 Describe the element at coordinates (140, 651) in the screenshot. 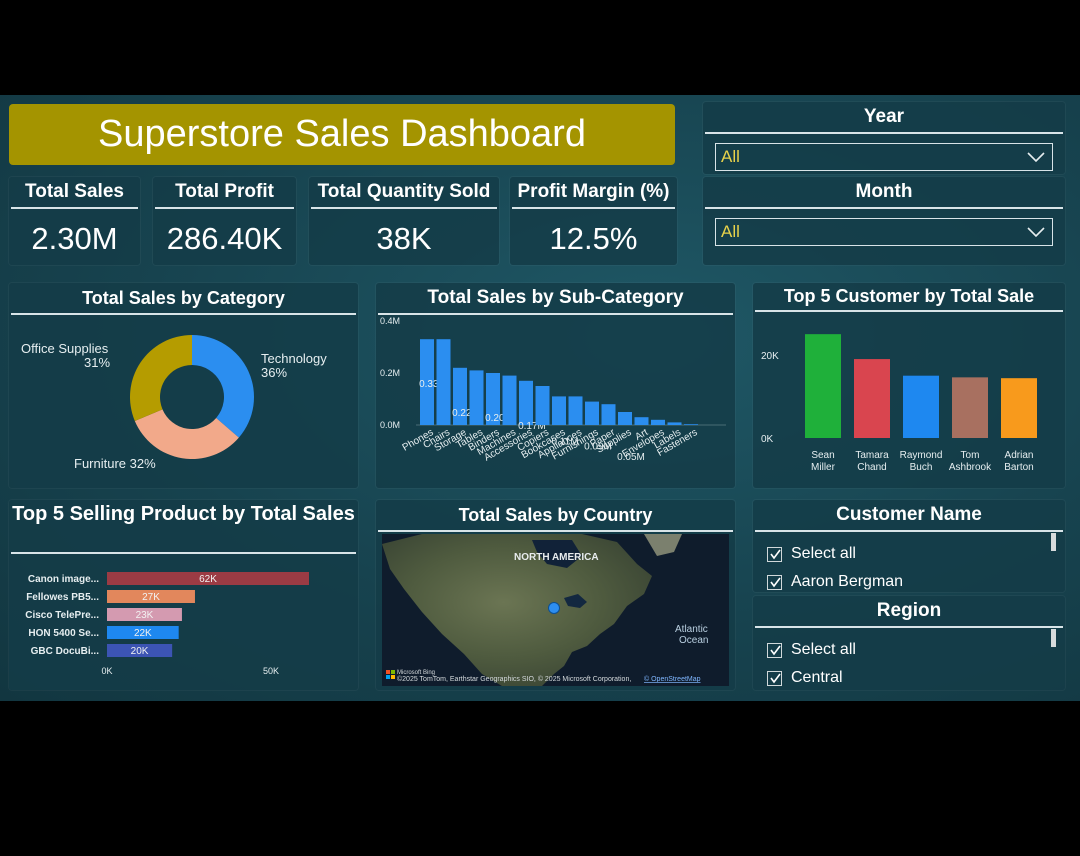

I see `bar-data-label: 20K` at that location.